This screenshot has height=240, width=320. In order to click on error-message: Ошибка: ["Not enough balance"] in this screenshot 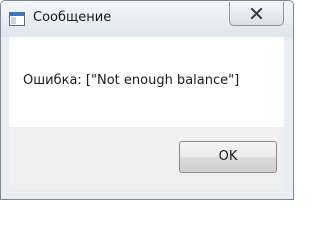, I will do `click(131, 80)`.